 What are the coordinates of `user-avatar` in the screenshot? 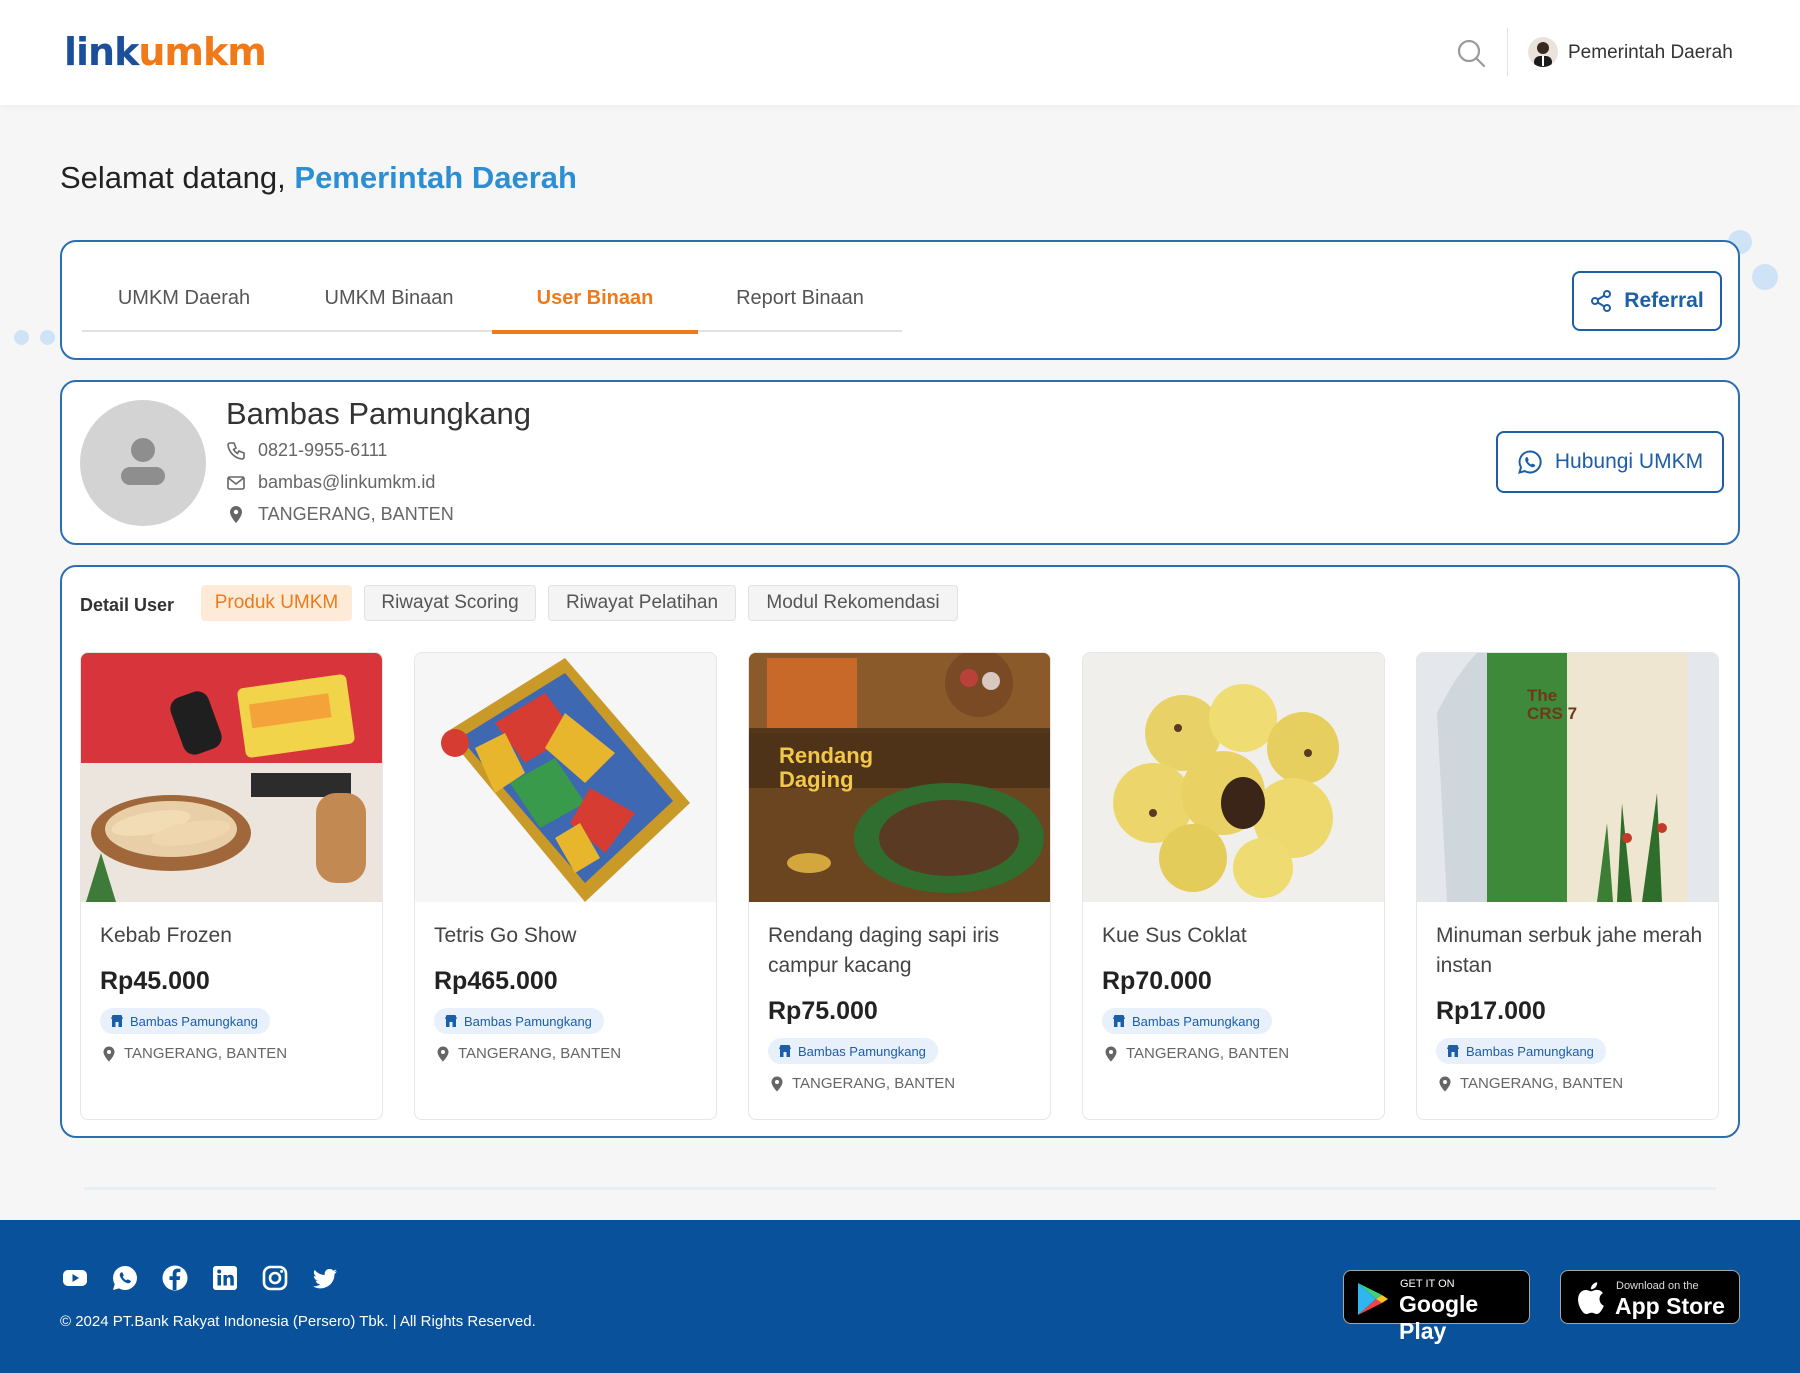 It's located at (1543, 52).